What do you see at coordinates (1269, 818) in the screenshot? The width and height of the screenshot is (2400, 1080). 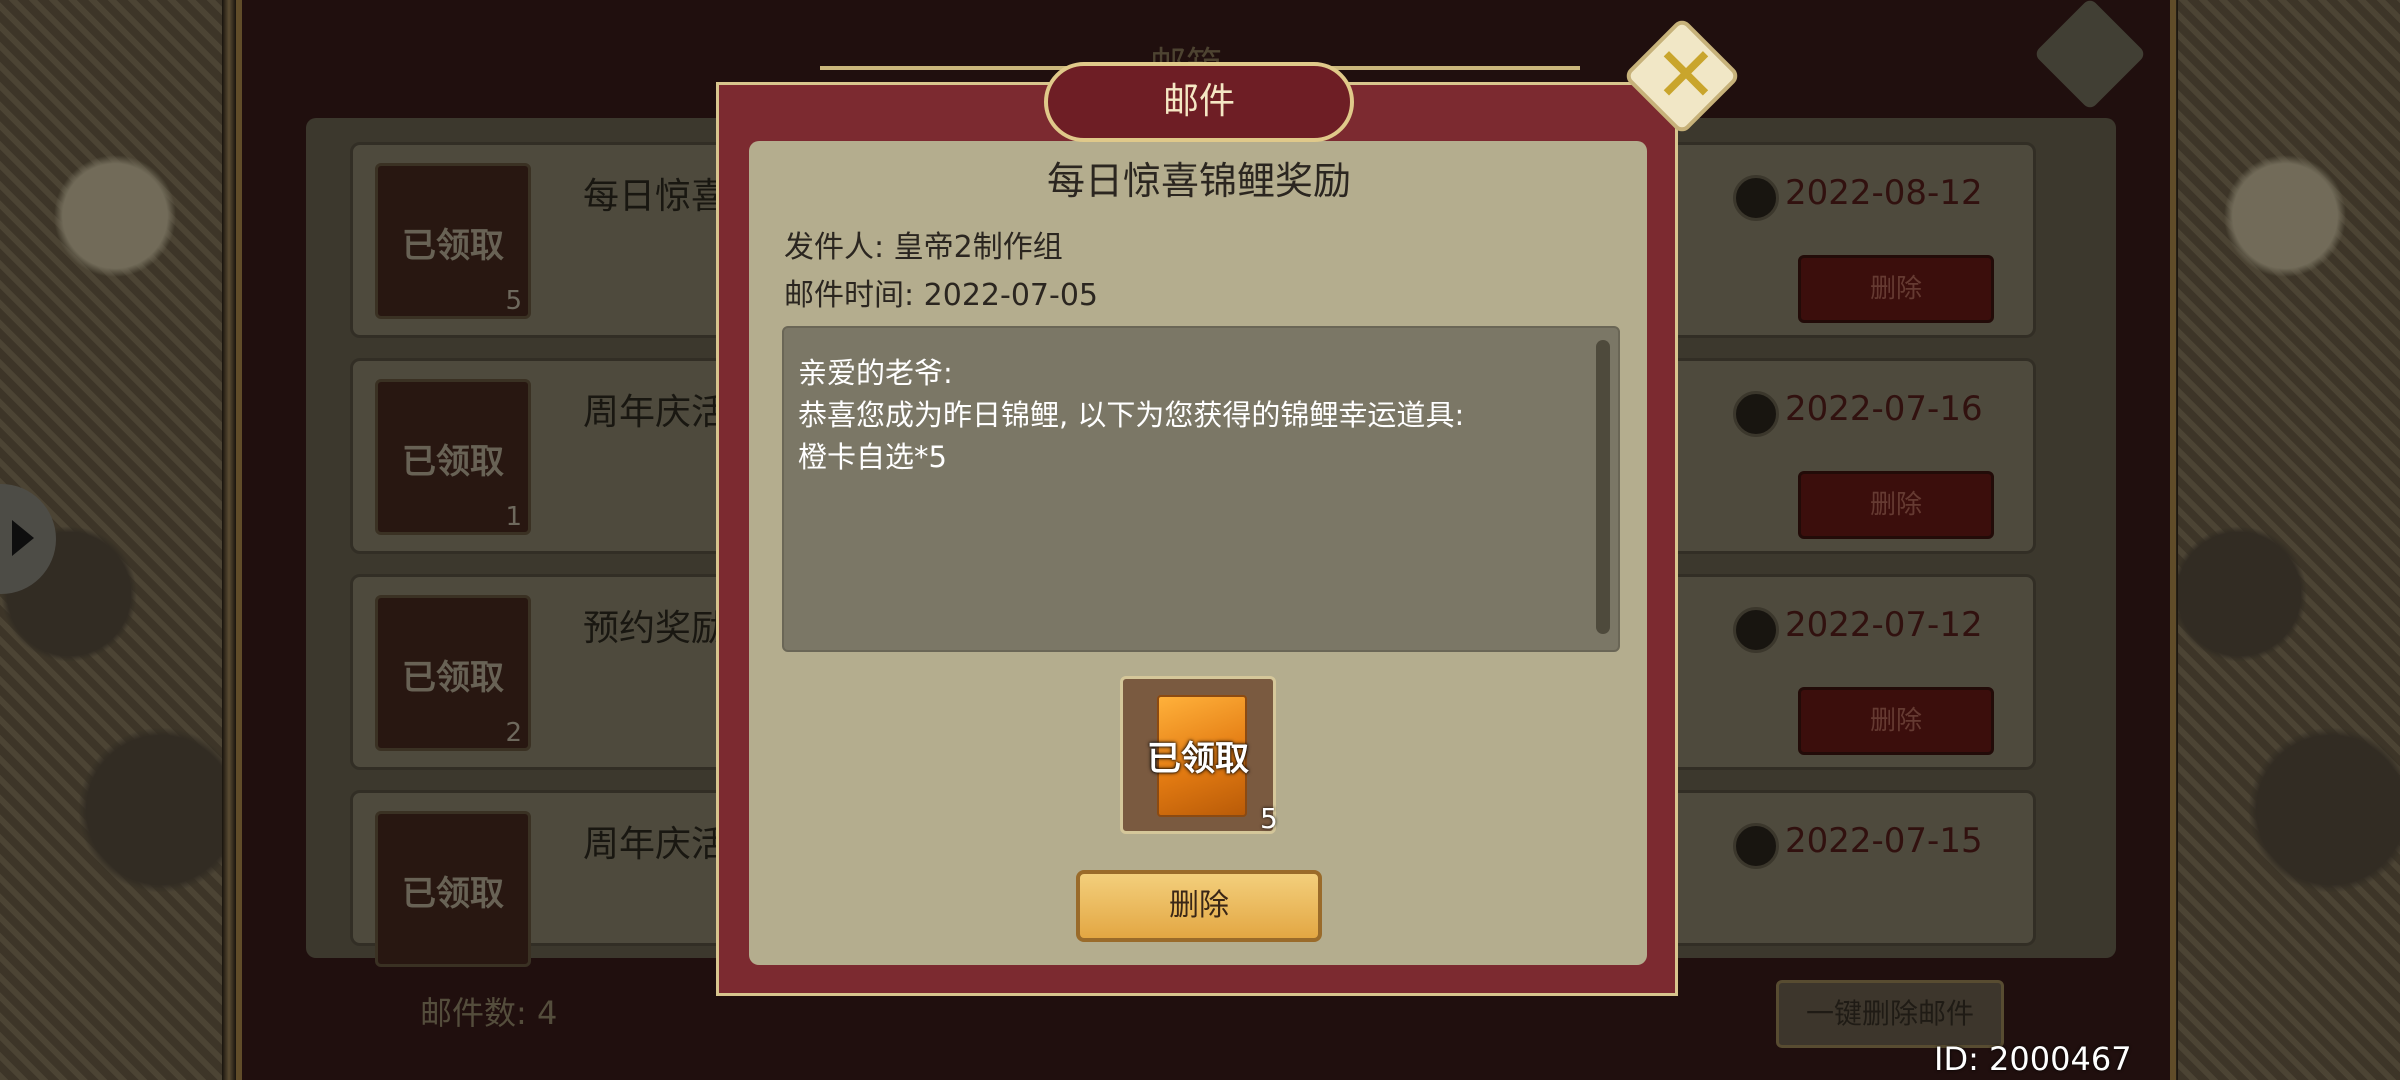 I see `reward-count: 5` at bounding box center [1269, 818].